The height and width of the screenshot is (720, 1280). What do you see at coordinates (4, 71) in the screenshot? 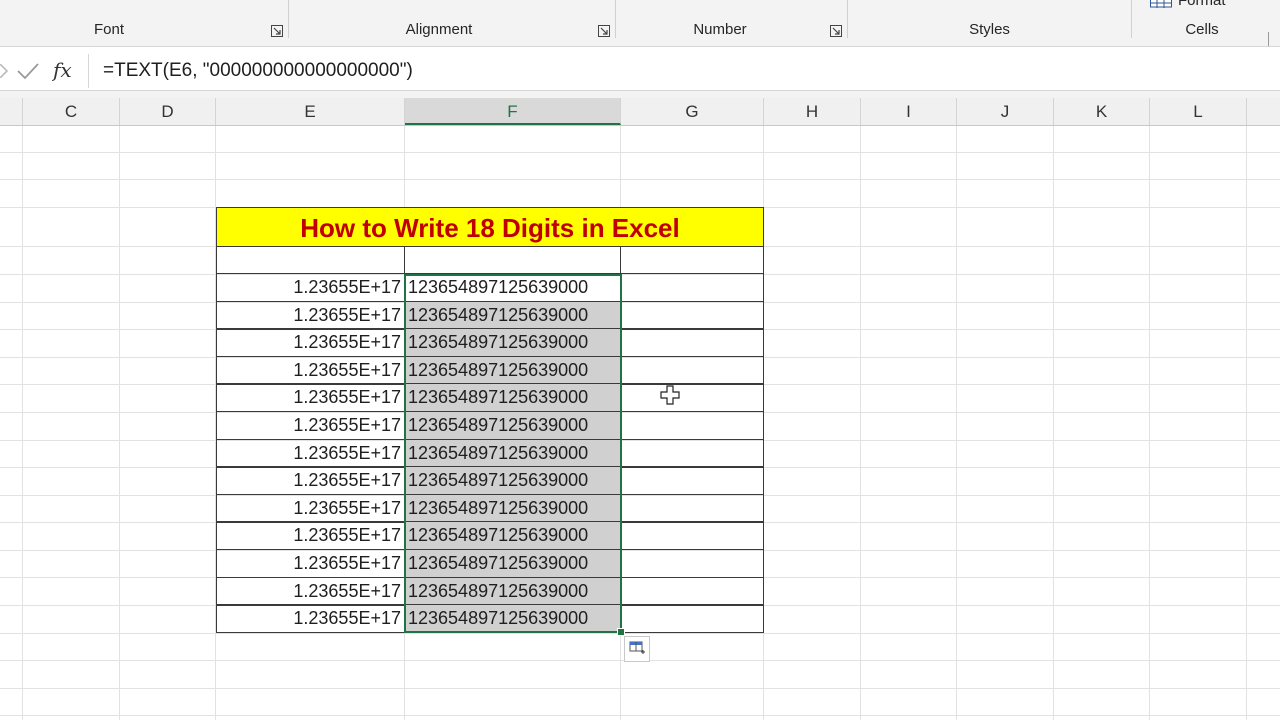
I see `cancel-icon` at bounding box center [4, 71].